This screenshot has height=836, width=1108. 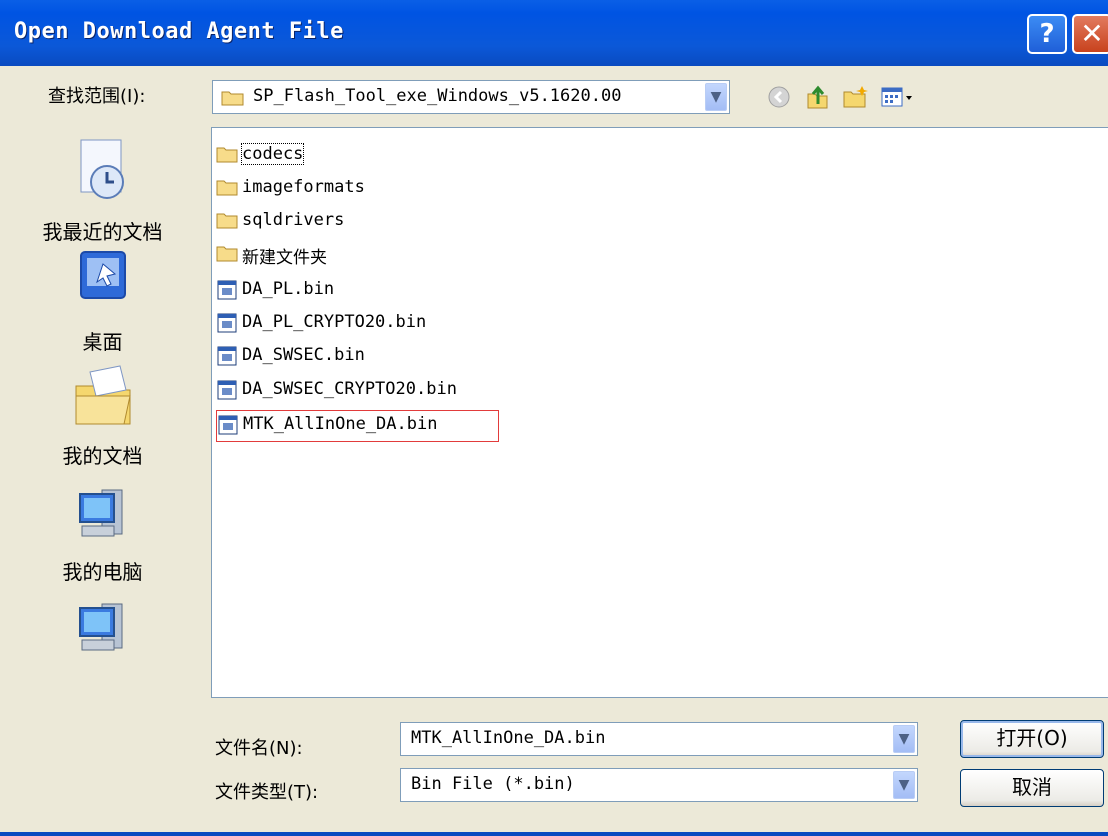 I want to click on filetype-label: 文件类型(T):, so click(x=267, y=792).